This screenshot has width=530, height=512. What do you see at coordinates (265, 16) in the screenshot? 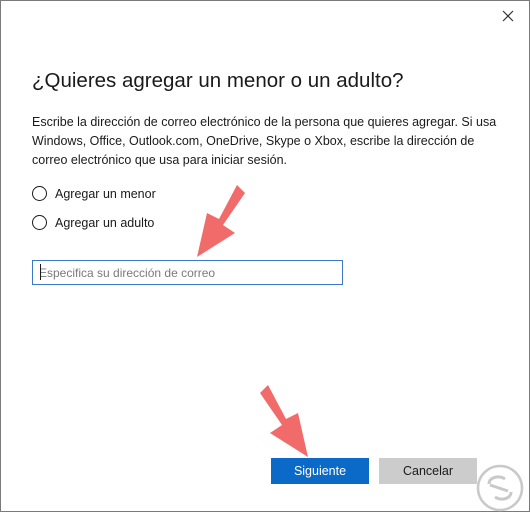
I see `title-bar` at bounding box center [265, 16].